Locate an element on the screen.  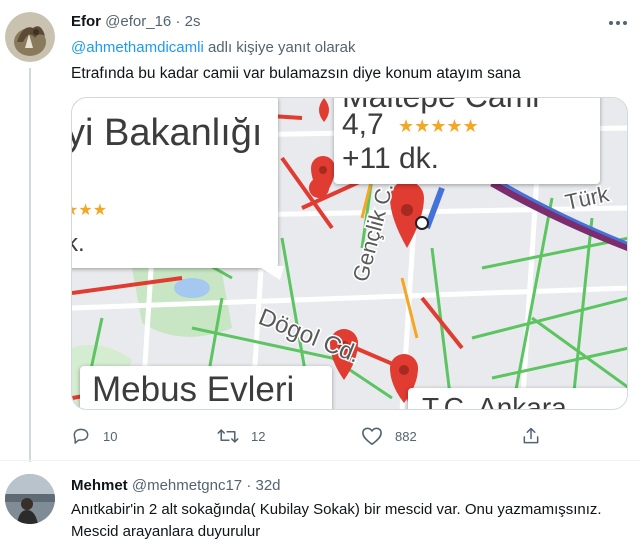
reply-author-handle: @mehmetgnc17 is located at coordinates (187, 485).